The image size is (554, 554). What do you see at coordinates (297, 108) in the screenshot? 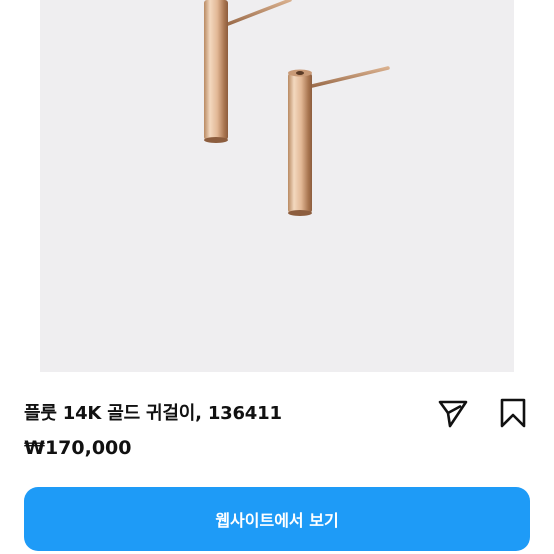
I see `earring-photo` at bounding box center [297, 108].